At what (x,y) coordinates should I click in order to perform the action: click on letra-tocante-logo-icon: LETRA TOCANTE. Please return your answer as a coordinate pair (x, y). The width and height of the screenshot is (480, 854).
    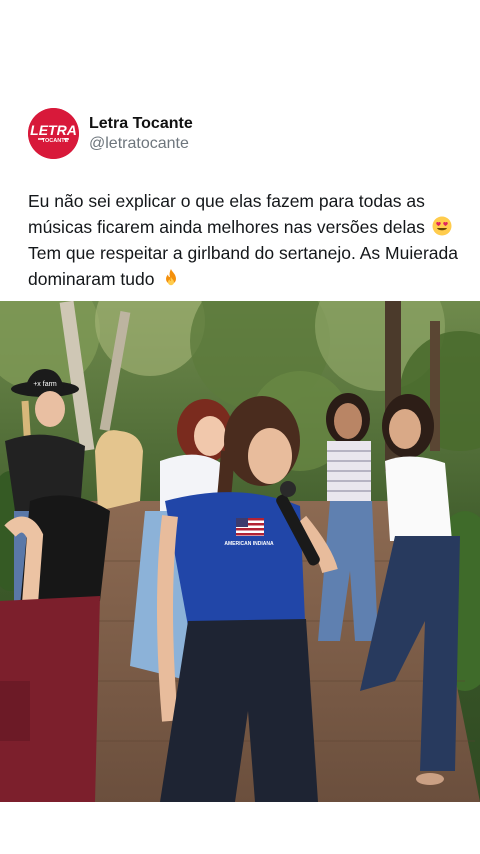
    Looking at the image, I should click on (53, 133).